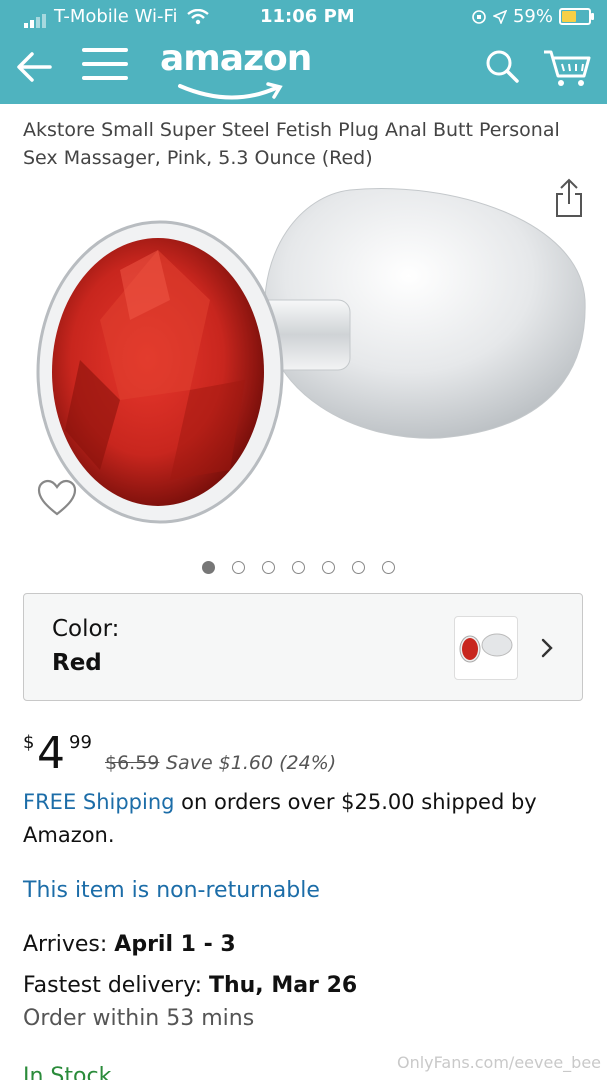 Image resolution: width=607 pixels, height=1080 pixels. I want to click on arrival-info: Arrives: April 1 - 3, so click(129, 944).